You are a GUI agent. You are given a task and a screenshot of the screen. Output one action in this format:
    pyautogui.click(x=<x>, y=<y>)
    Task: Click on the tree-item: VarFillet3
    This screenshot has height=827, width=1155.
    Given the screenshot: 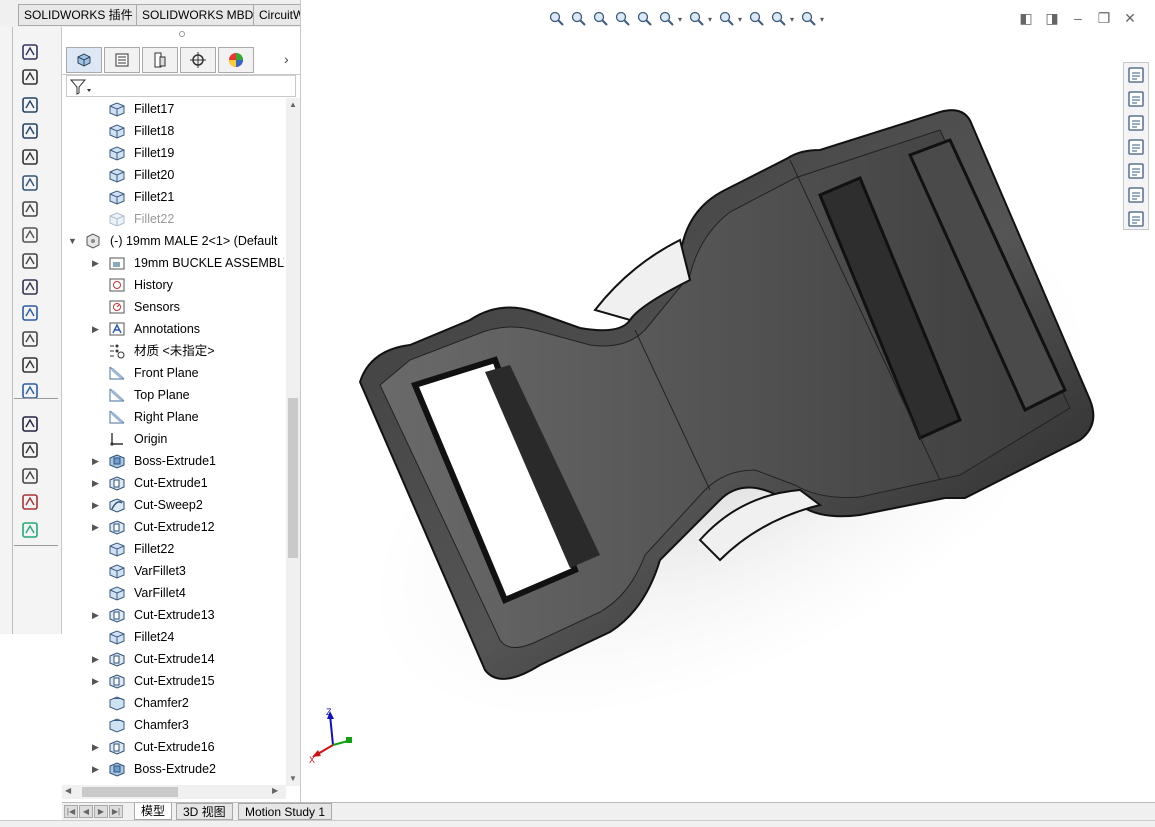 What is the action you would take?
    pyautogui.click(x=173, y=571)
    